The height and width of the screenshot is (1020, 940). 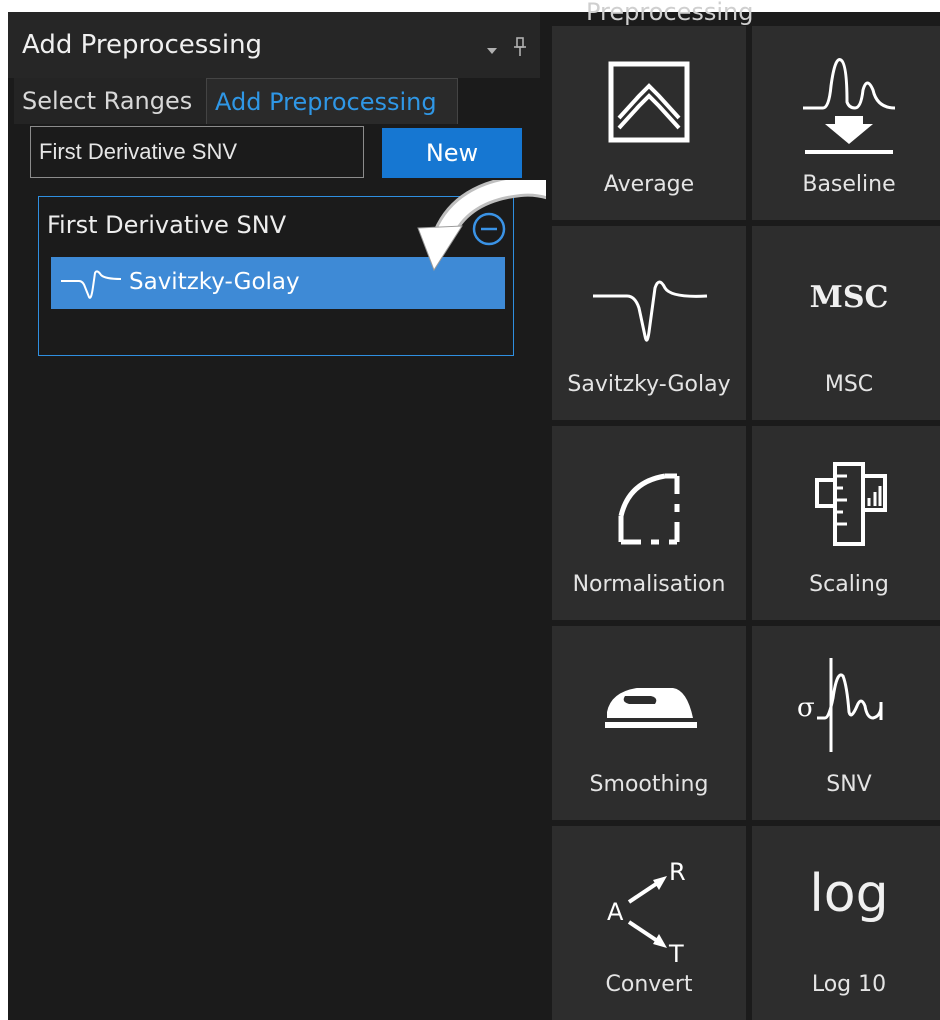 I want to click on tile-savitzky-golay: Savitzky-Golay, so click(x=649, y=323).